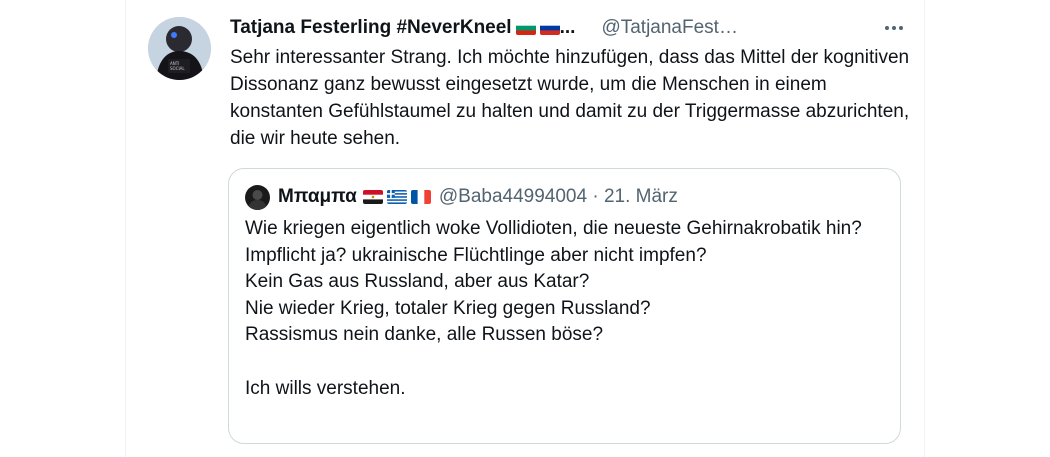 The width and height of the screenshot is (1050, 457). What do you see at coordinates (179, 48) in the screenshot?
I see `author-avatar: ANTI SOCIAL` at bounding box center [179, 48].